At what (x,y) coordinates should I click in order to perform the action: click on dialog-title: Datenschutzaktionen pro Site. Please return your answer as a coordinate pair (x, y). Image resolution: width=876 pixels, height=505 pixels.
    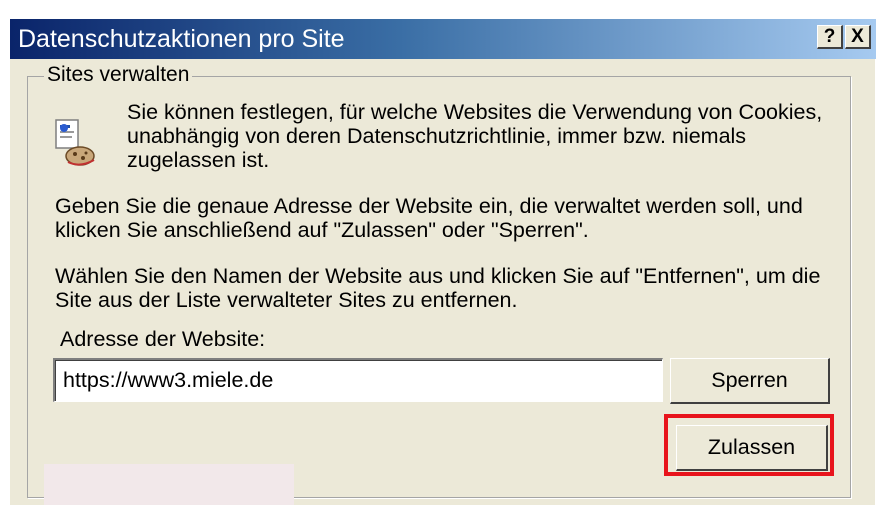
    Looking at the image, I should click on (181, 39).